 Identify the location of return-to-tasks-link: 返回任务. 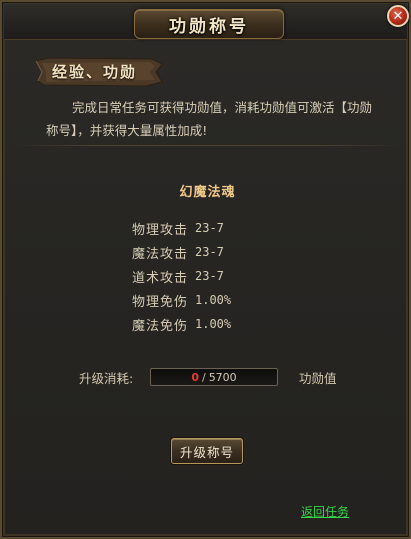
(325, 511).